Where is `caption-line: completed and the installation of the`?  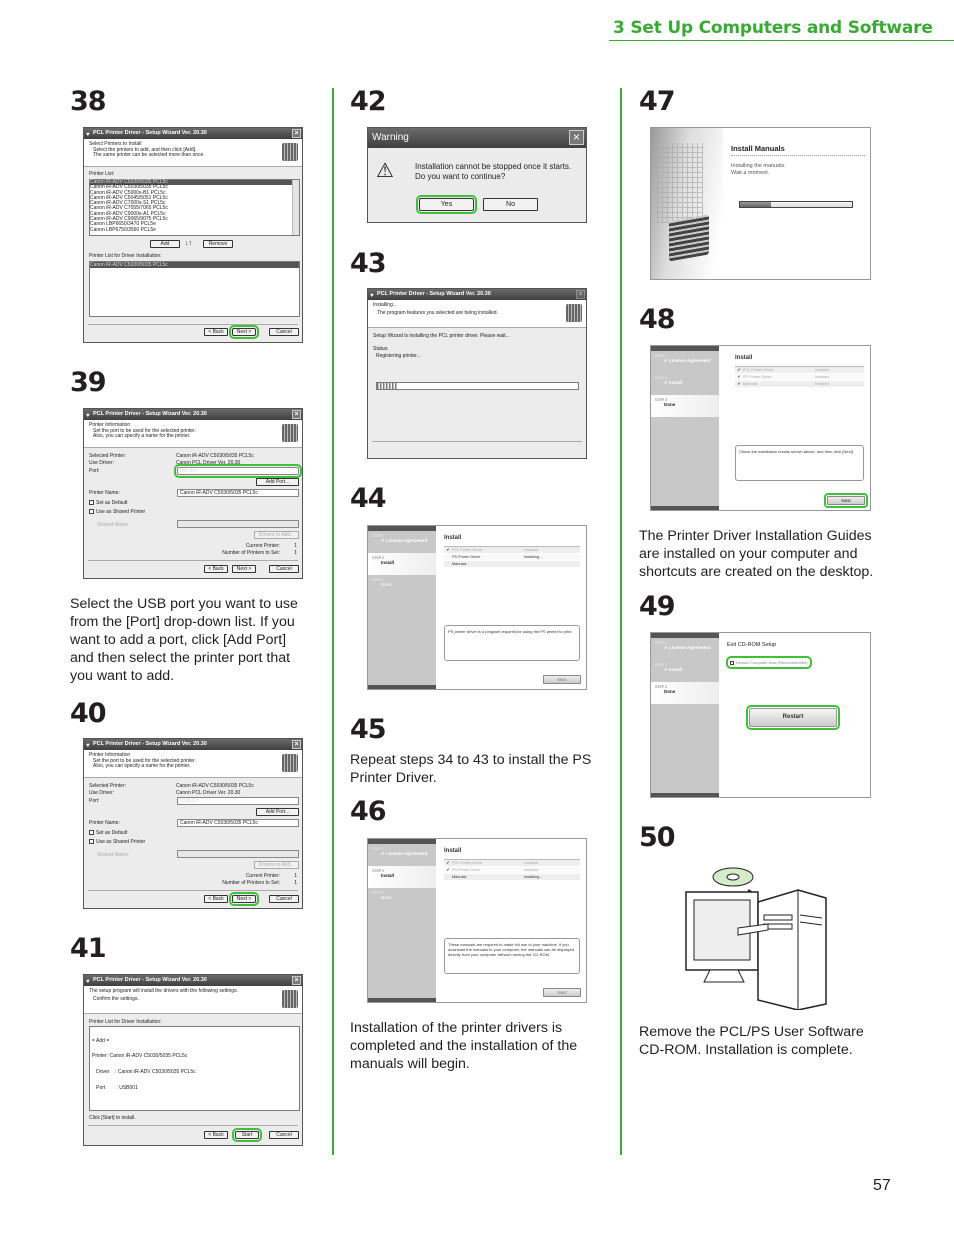
caption-line: completed and the installation of the is located at coordinates (464, 1046).